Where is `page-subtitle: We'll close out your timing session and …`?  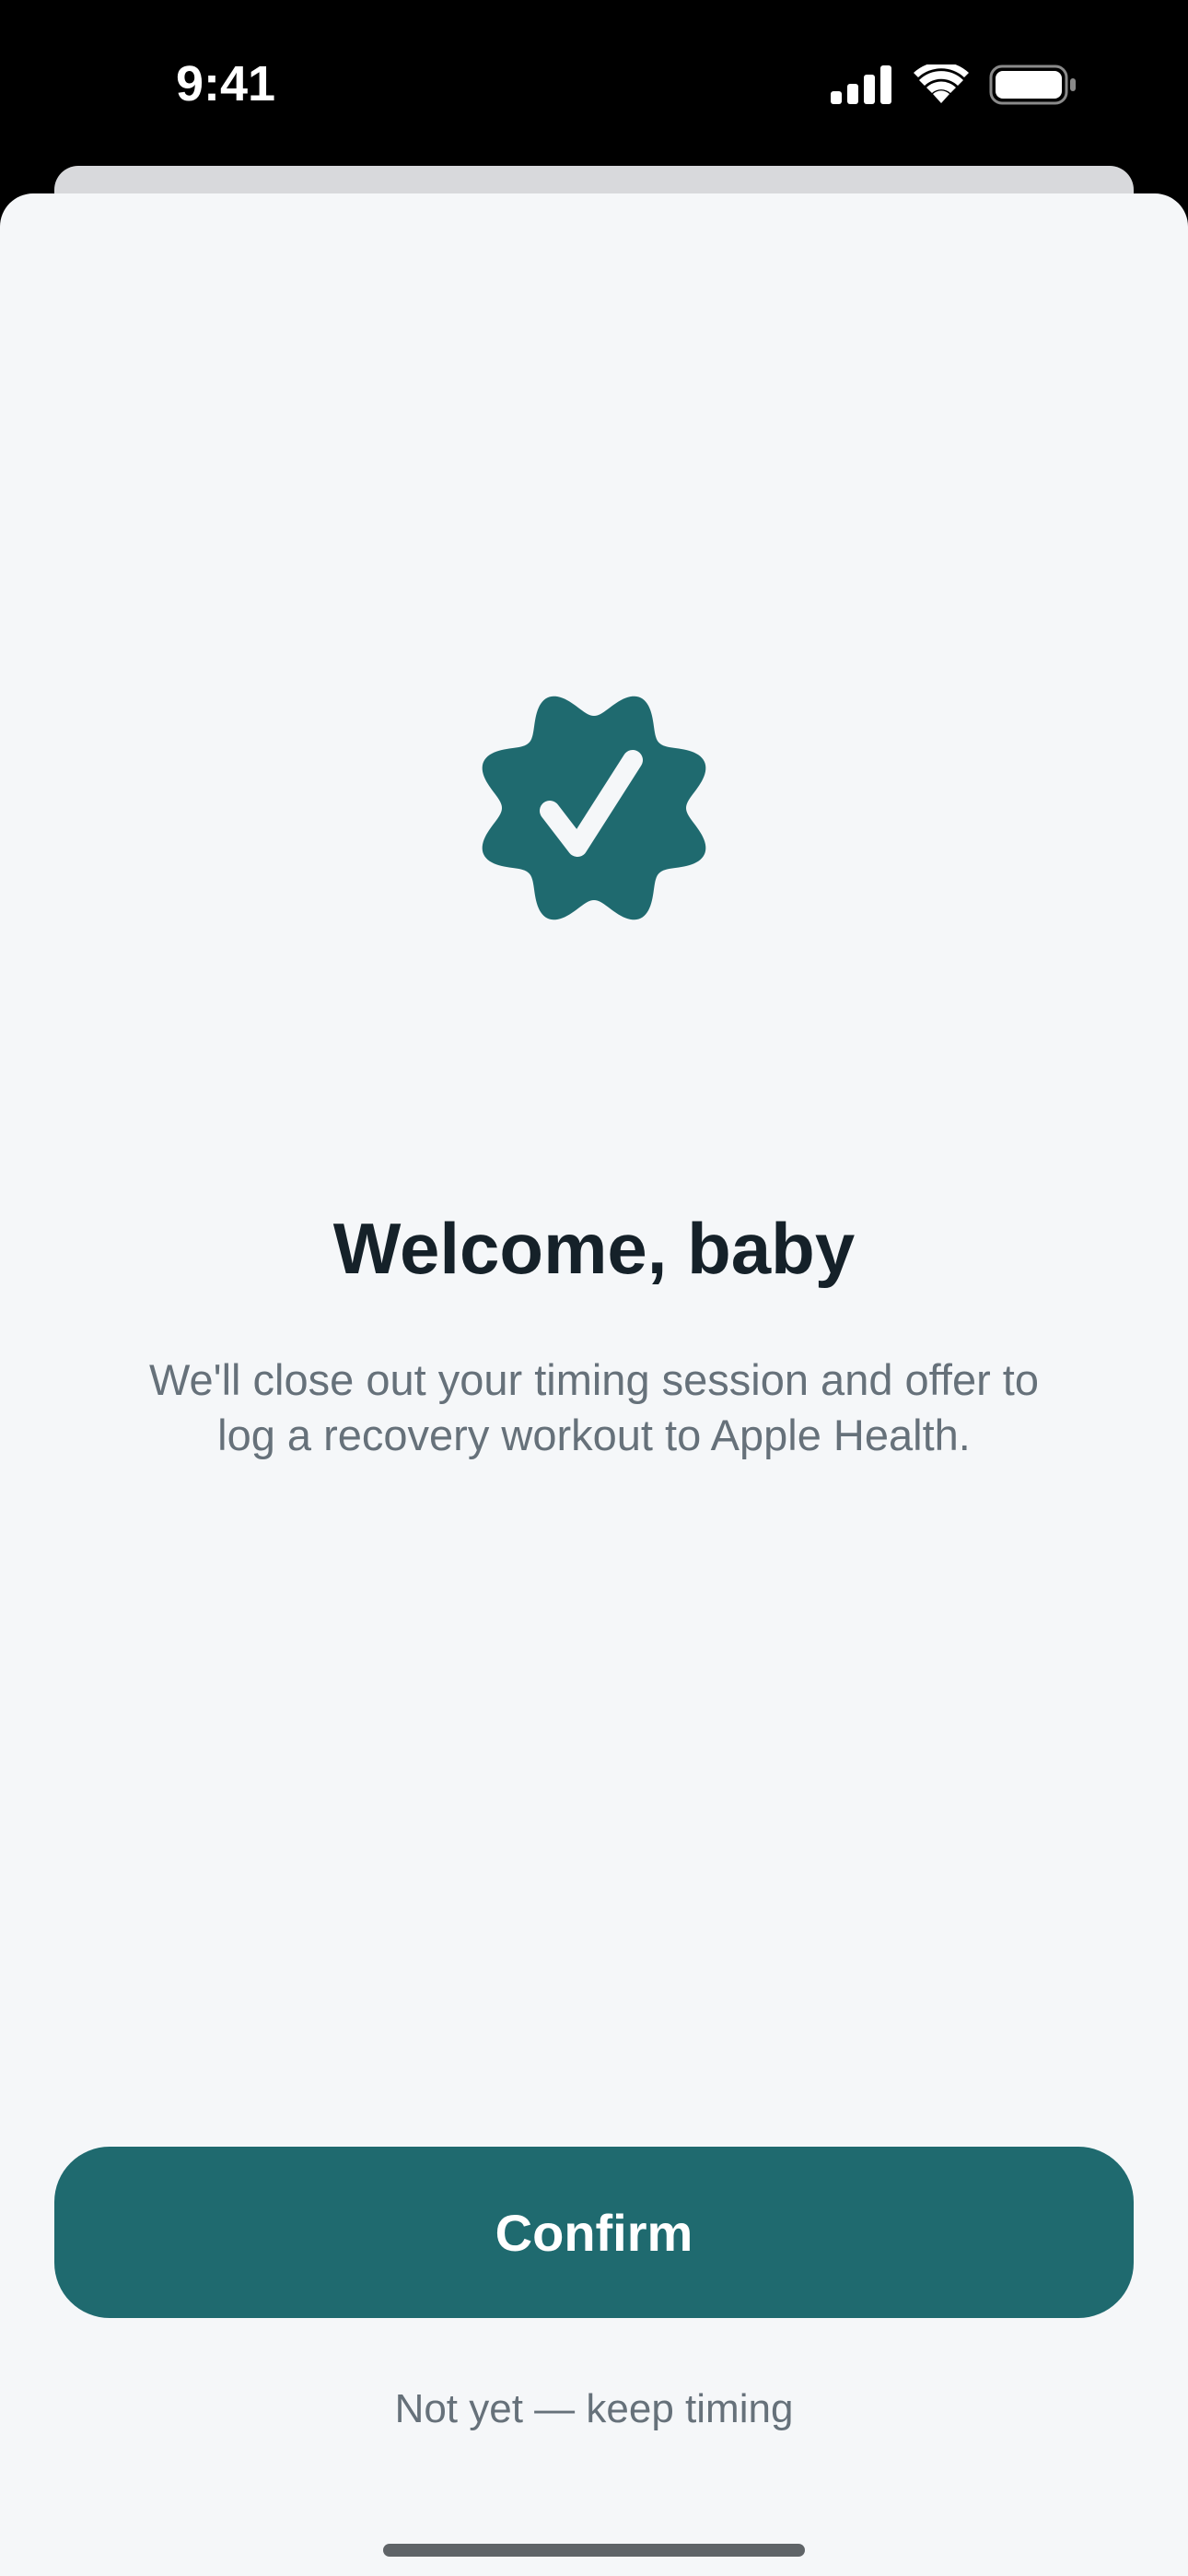 page-subtitle: We'll close out your timing session and … is located at coordinates (593, 1407).